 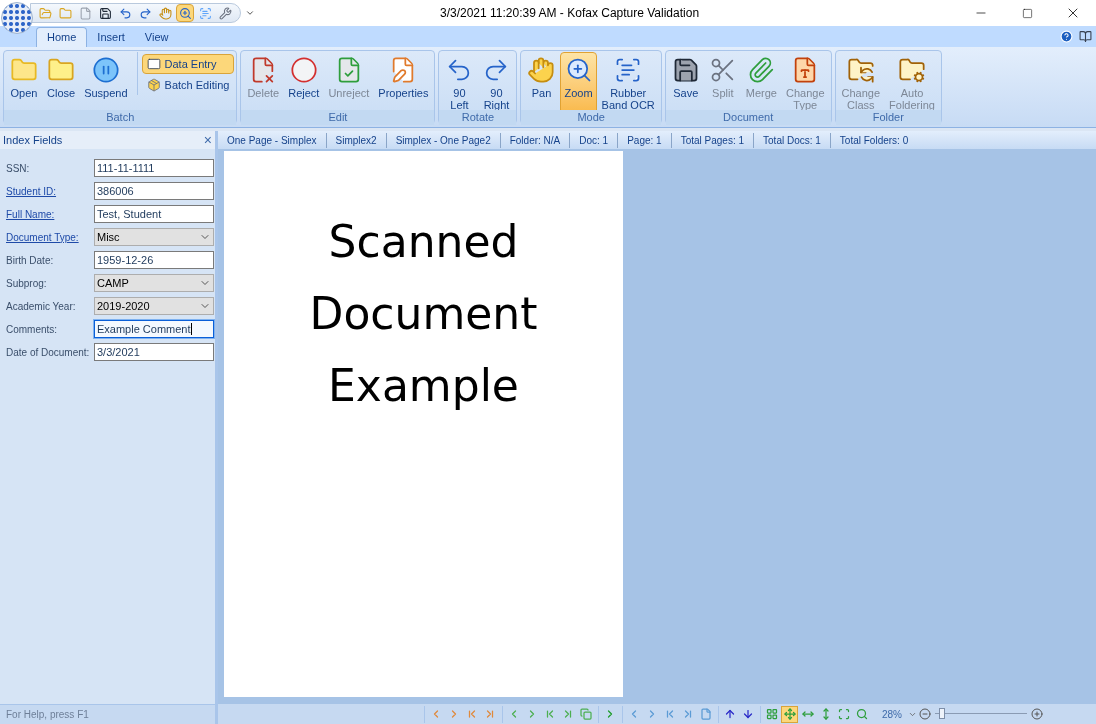 What do you see at coordinates (156, 37) in the screenshot?
I see `ribbon-tab: View` at bounding box center [156, 37].